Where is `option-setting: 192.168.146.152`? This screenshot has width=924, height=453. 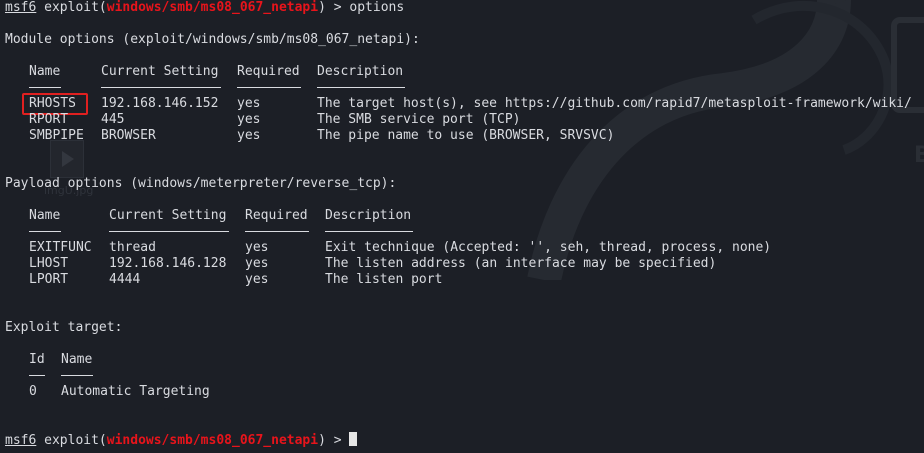 option-setting: 192.168.146.152 is located at coordinates (160, 103).